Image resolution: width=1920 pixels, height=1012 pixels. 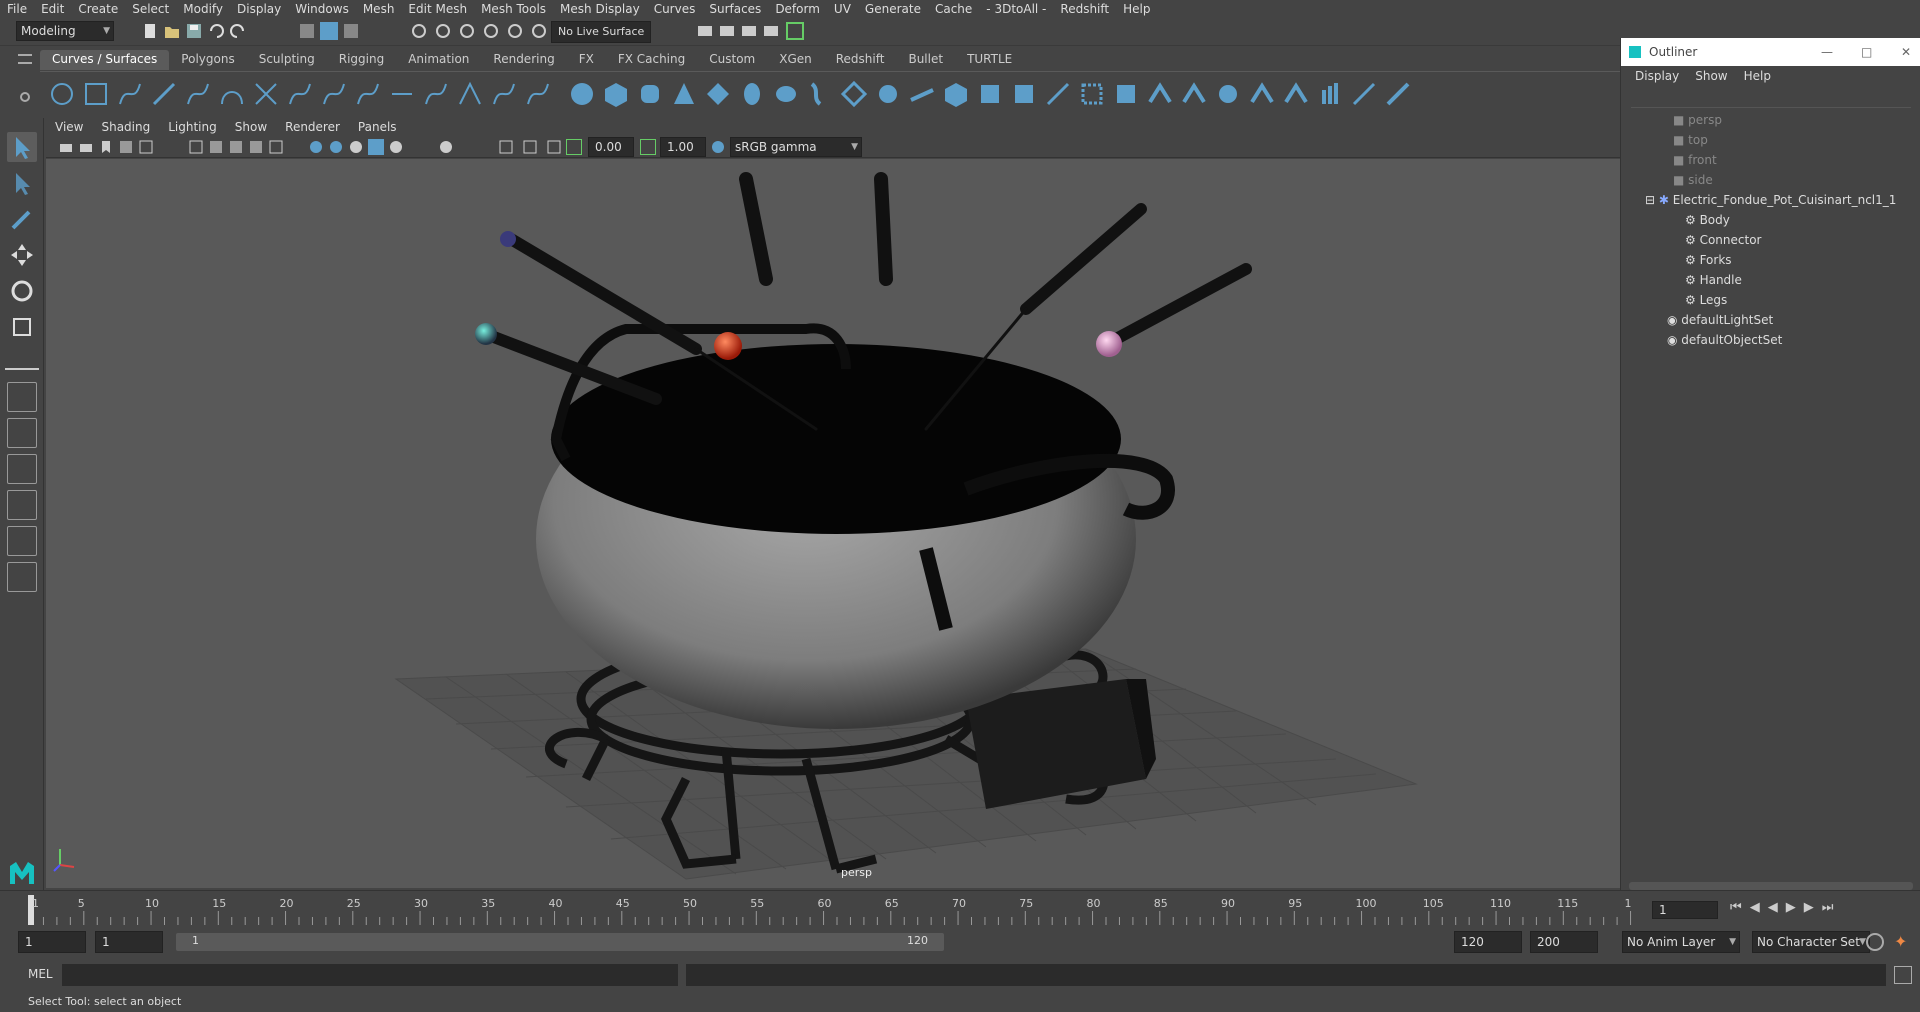 I want to click on menu-file: File, so click(x=17, y=9).